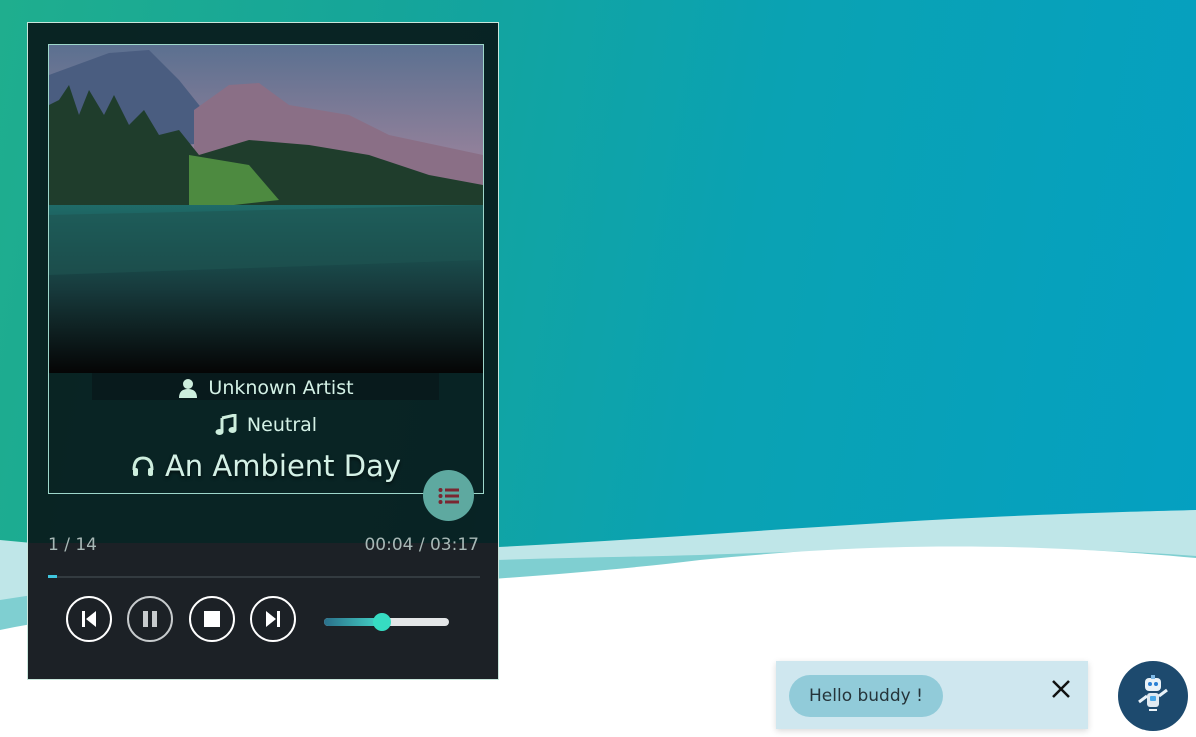 This screenshot has width=1196, height=737. Describe the element at coordinates (143, 466) in the screenshot. I see `headphones-icon` at that location.